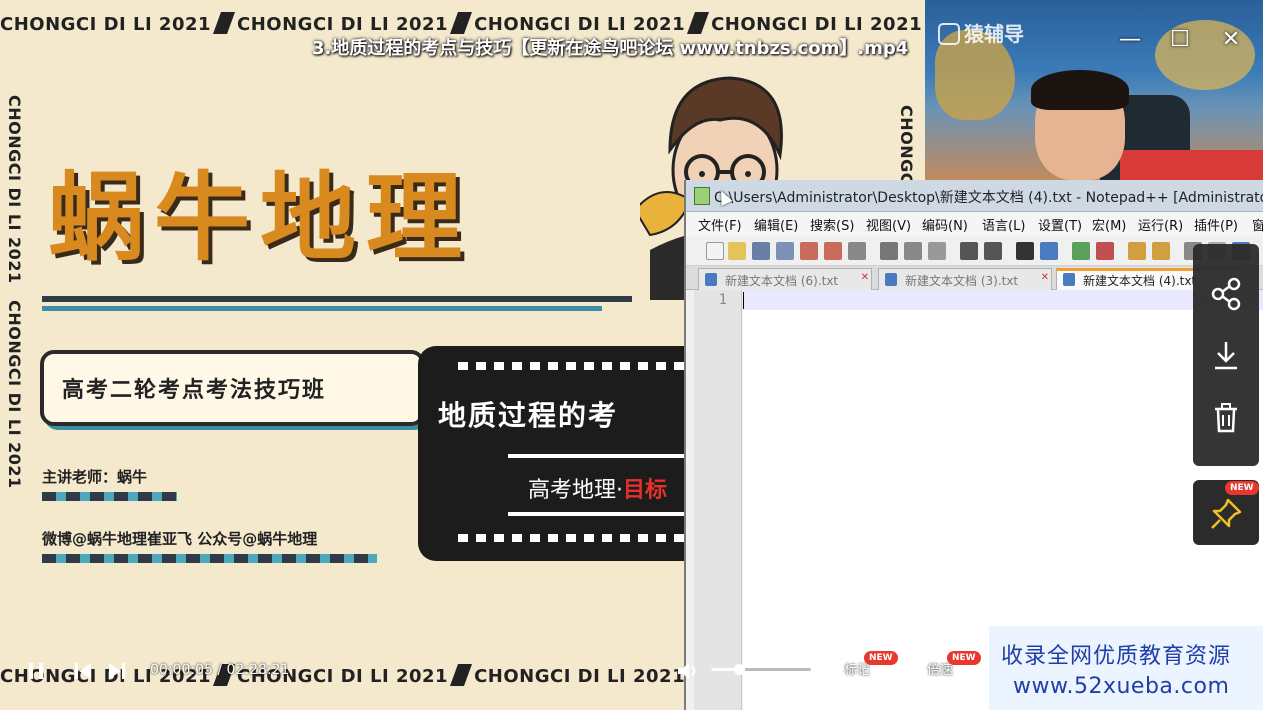  I want to click on menu-macro: 宏(M), so click(1109, 224).